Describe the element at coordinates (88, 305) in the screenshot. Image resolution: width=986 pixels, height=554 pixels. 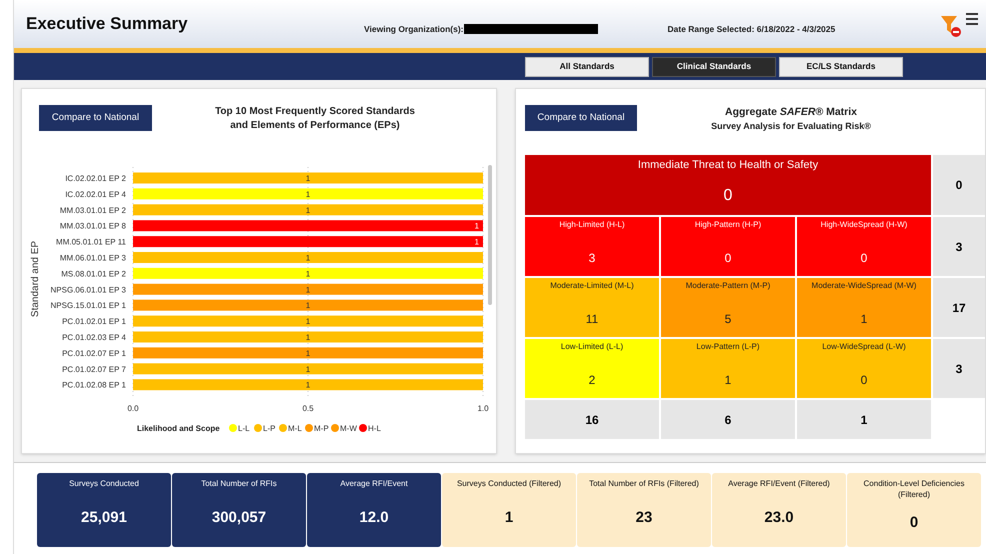
I see `category-label: NPSG.15.01.01 EP 1` at that location.